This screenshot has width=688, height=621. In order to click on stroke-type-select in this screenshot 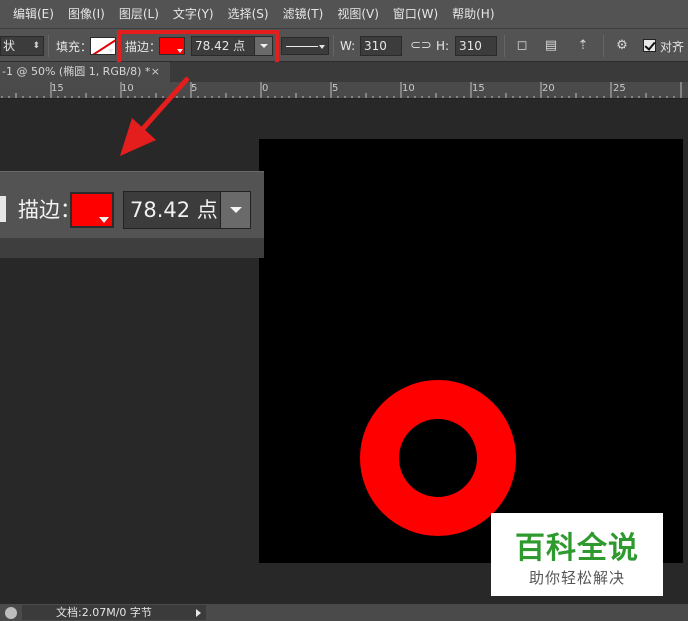, I will do `click(305, 46)`.